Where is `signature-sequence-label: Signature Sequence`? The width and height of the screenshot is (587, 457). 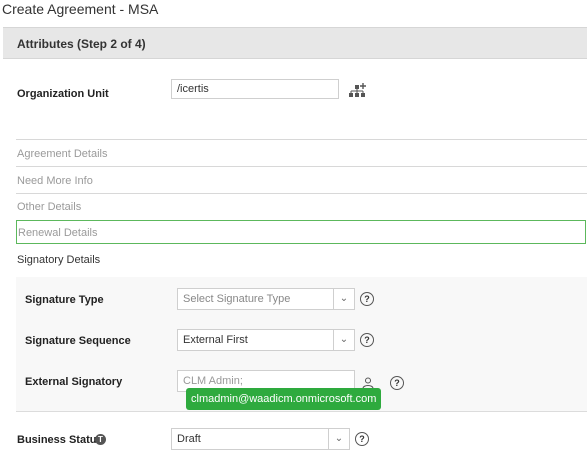
signature-sequence-label: Signature Sequence is located at coordinates (78, 341).